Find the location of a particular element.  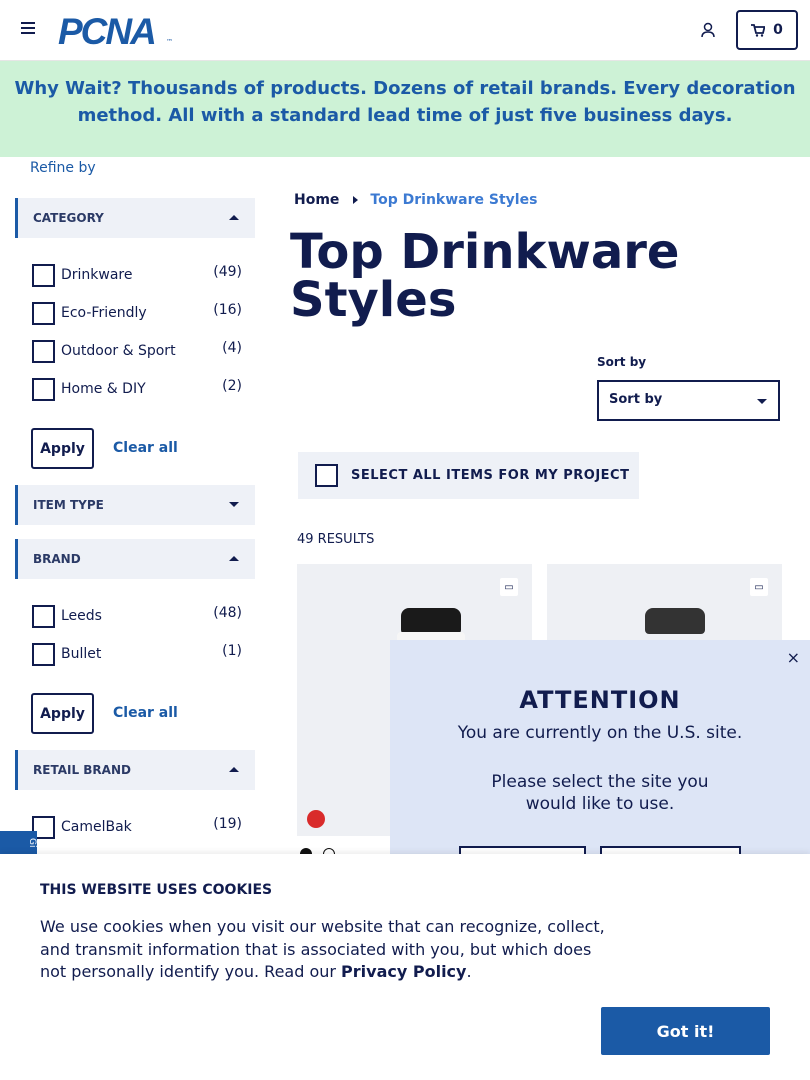

breadcrumb-arrow-icon is located at coordinates (356, 200).